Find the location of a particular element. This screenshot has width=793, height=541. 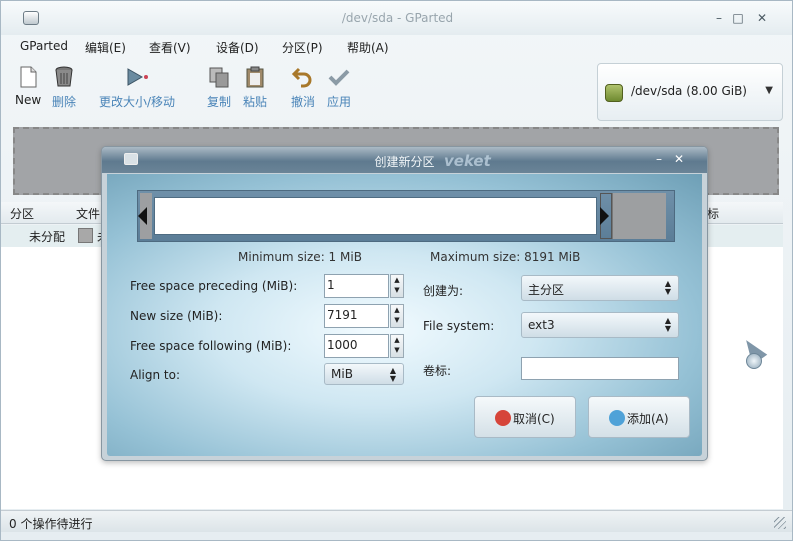

device-selector: /dev/sda (8.00 GiB) ▼ is located at coordinates (690, 92).